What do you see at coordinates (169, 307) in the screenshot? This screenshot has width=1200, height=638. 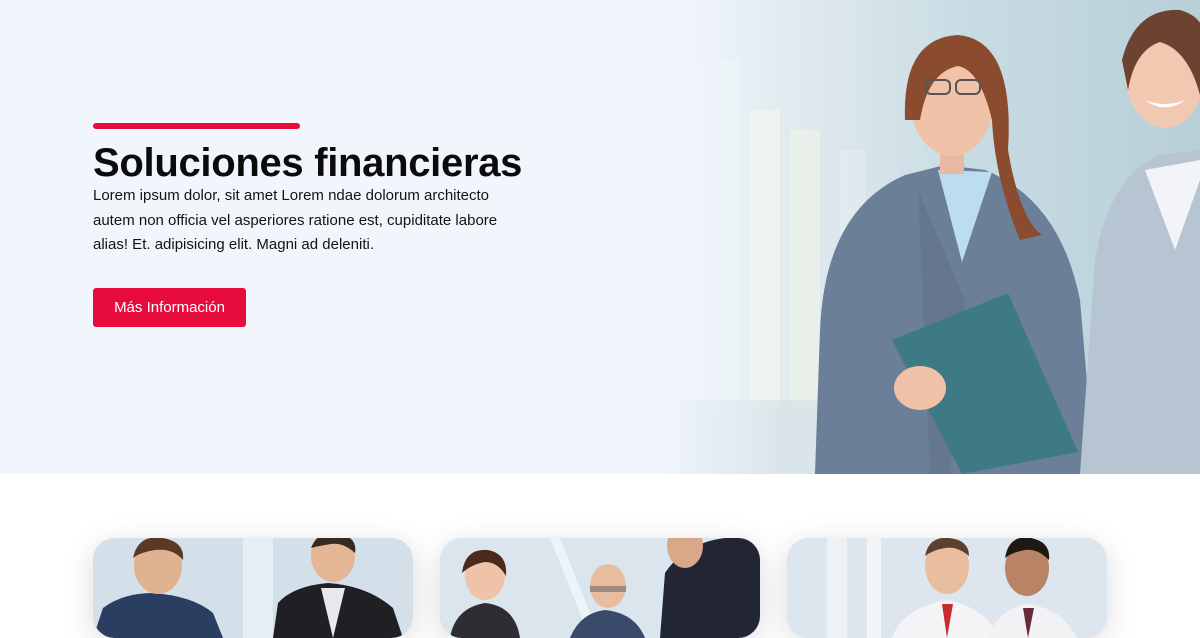 I see `more-info-button: Más Información` at bounding box center [169, 307].